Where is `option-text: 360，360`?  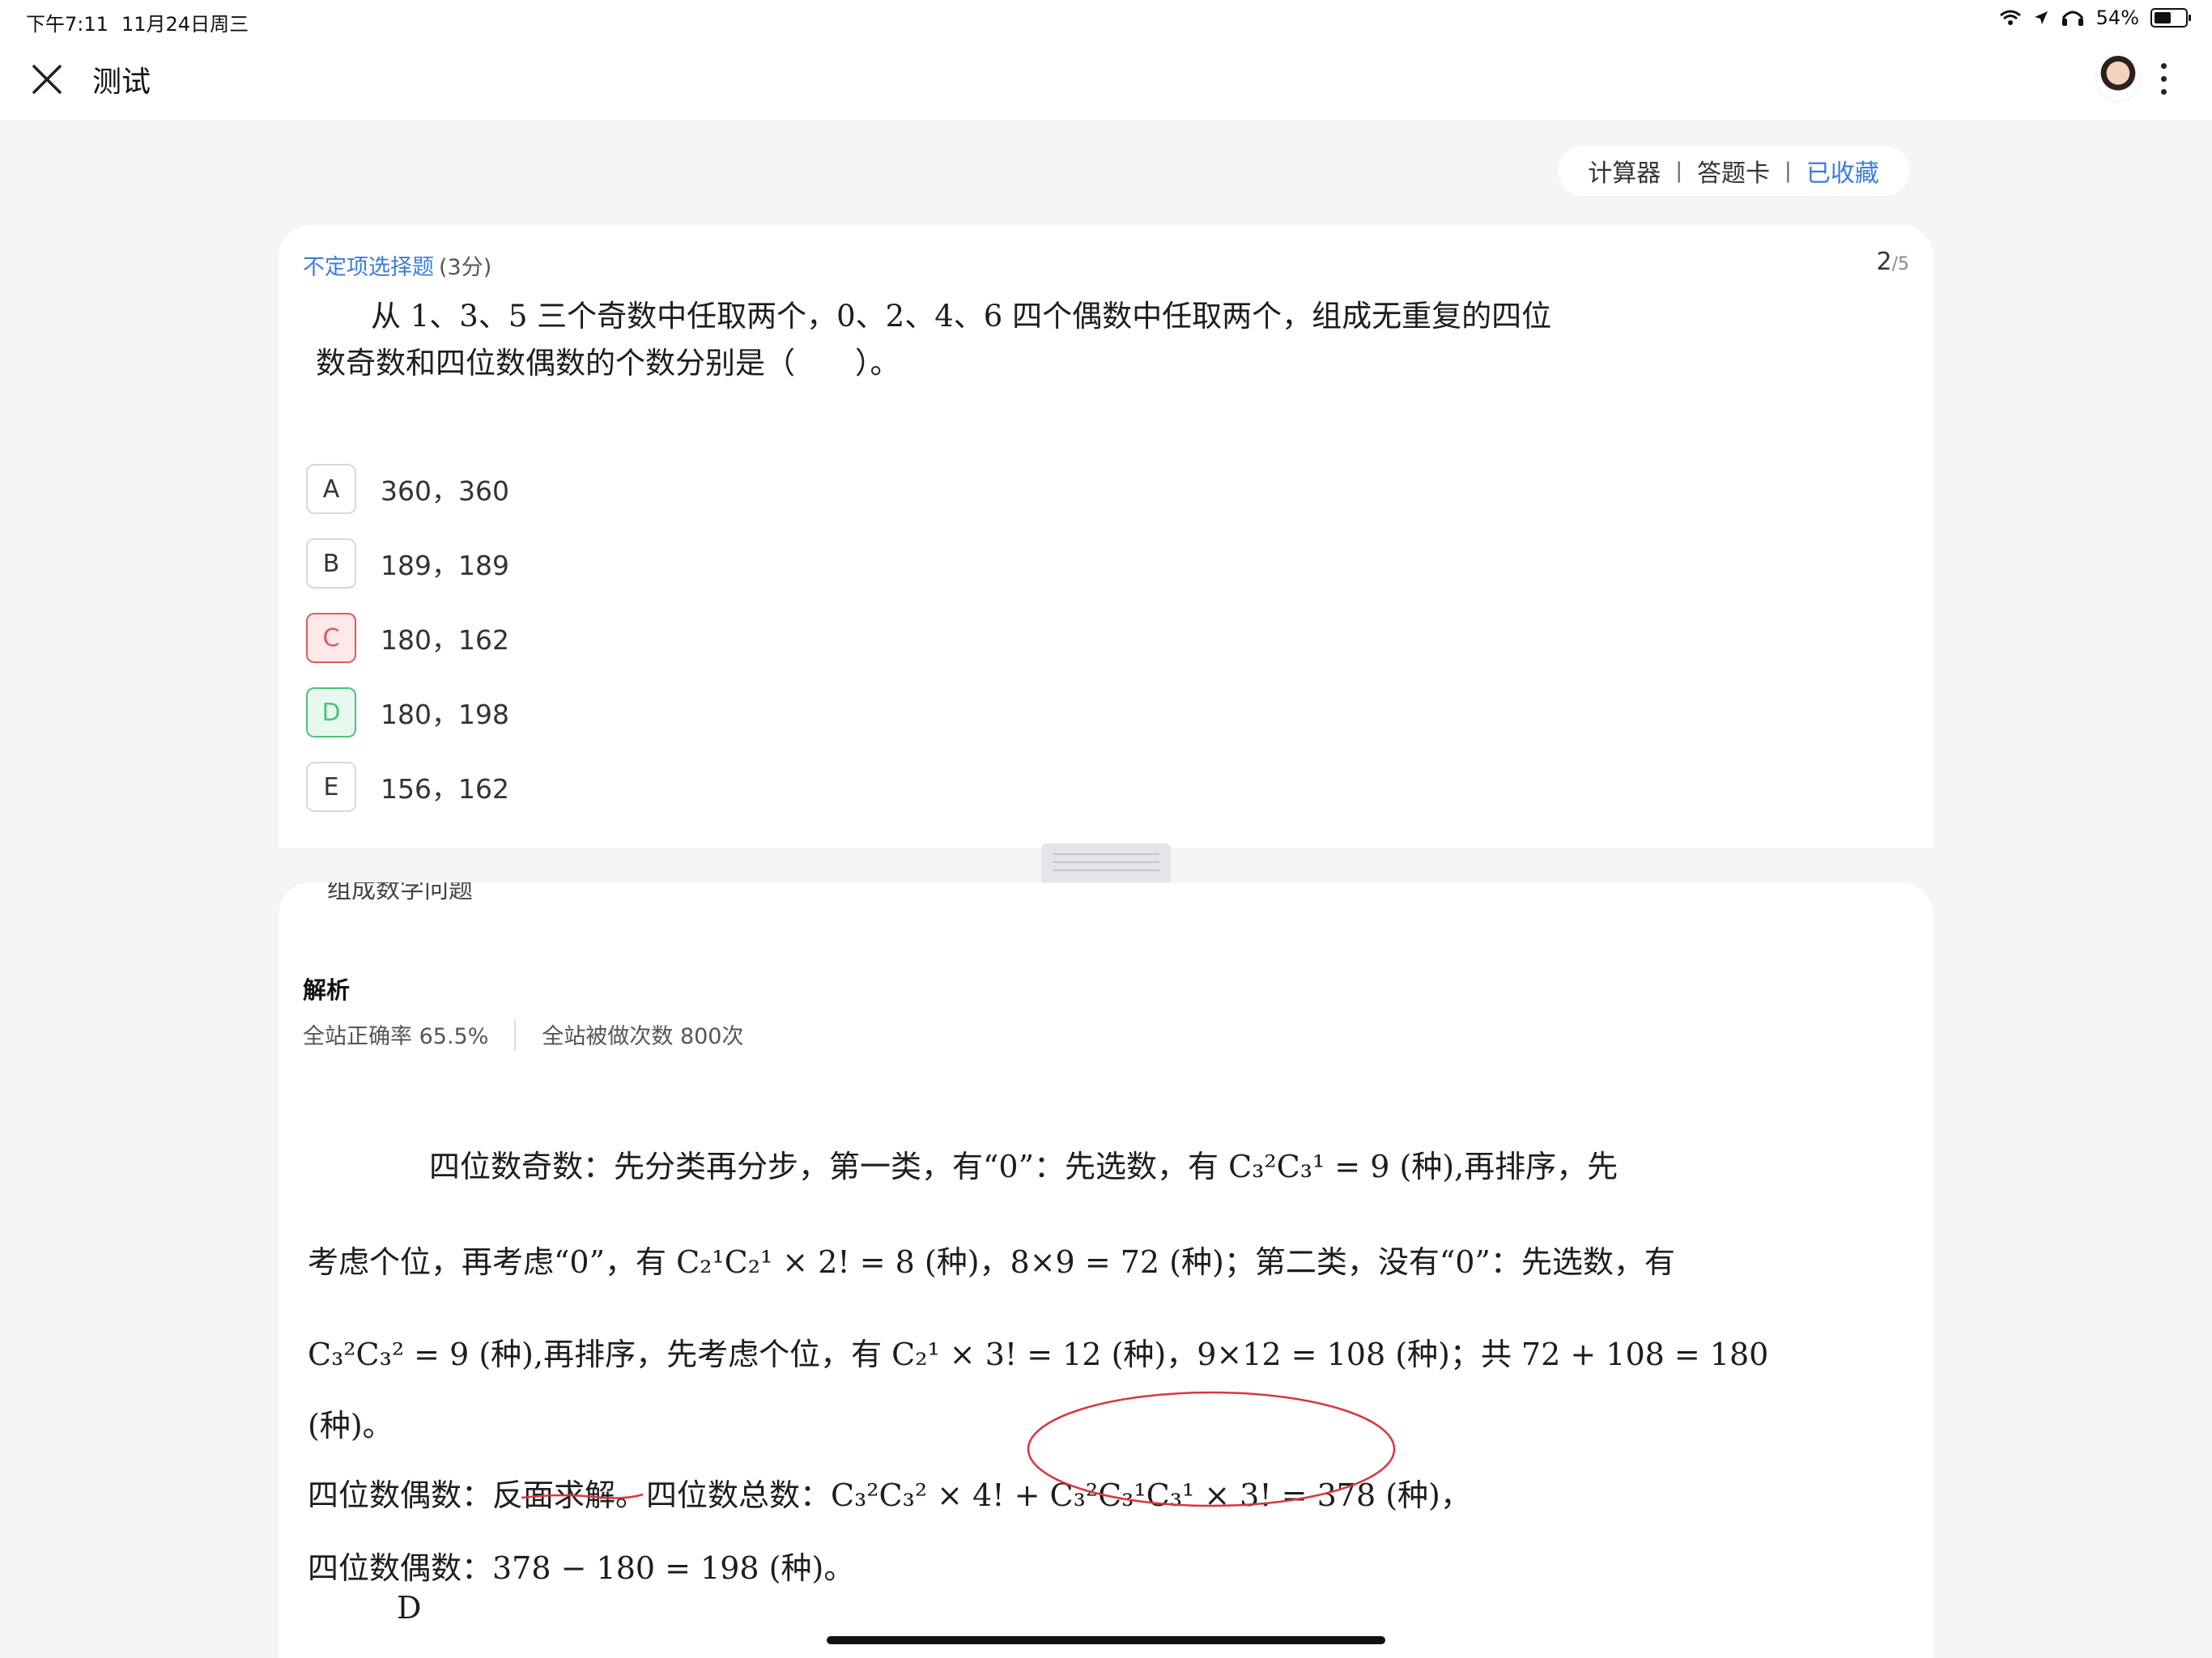
option-text: 360，360 is located at coordinates (445, 491).